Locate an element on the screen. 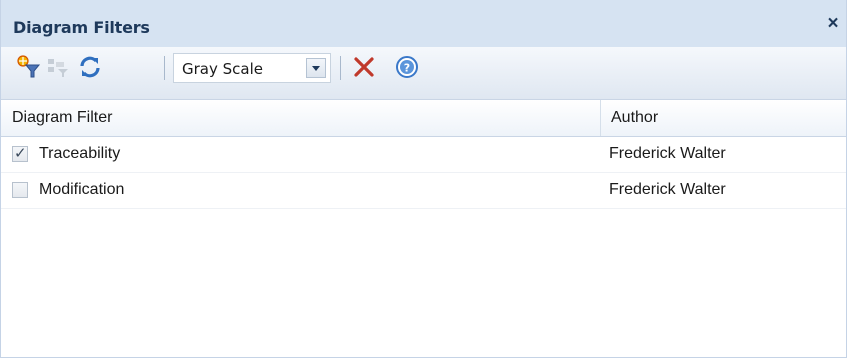  refresh-button is located at coordinates (90, 67).